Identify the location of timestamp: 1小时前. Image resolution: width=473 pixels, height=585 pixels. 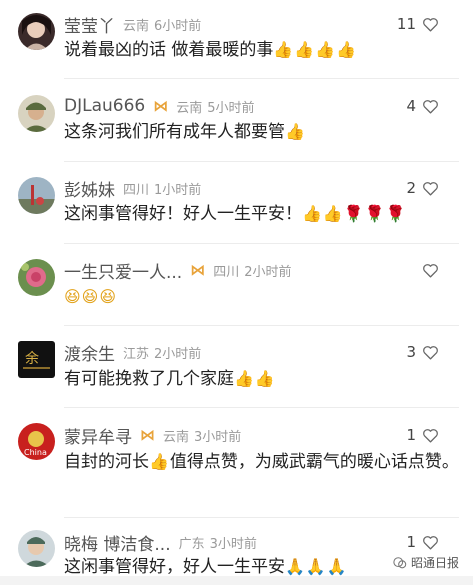
(178, 190).